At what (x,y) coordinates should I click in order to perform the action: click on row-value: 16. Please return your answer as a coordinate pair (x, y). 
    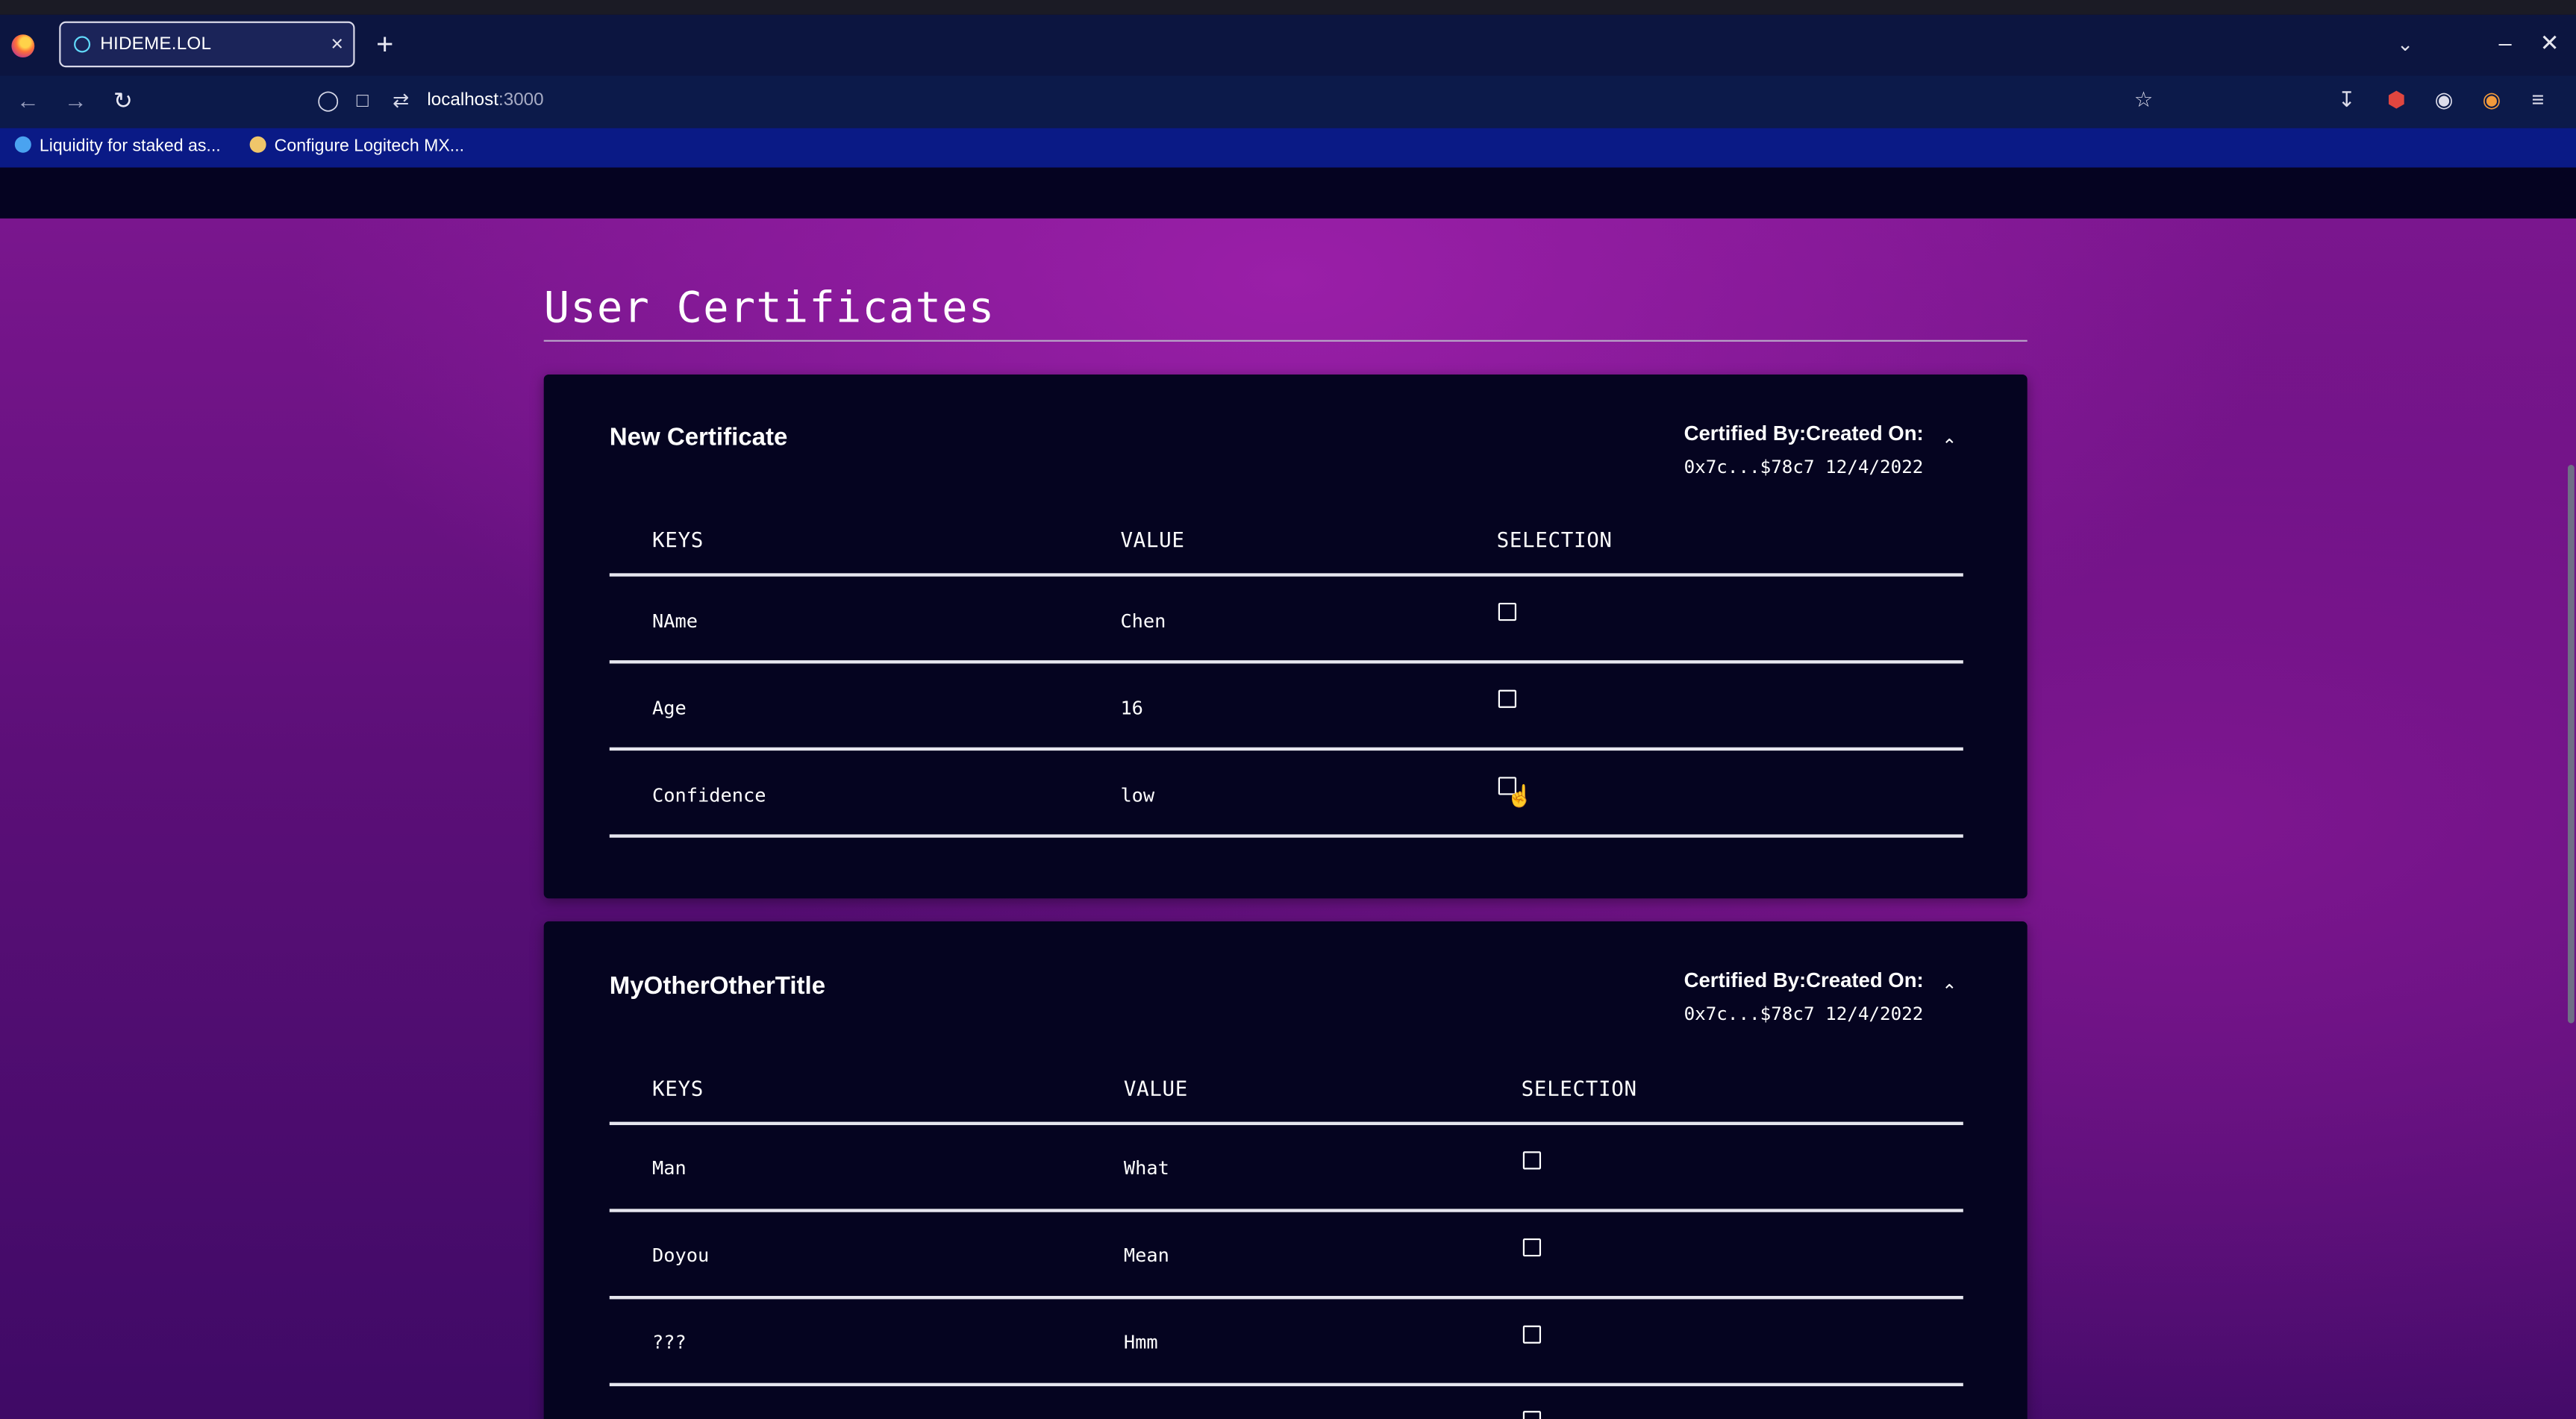
    Looking at the image, I should click on (1131, 708).